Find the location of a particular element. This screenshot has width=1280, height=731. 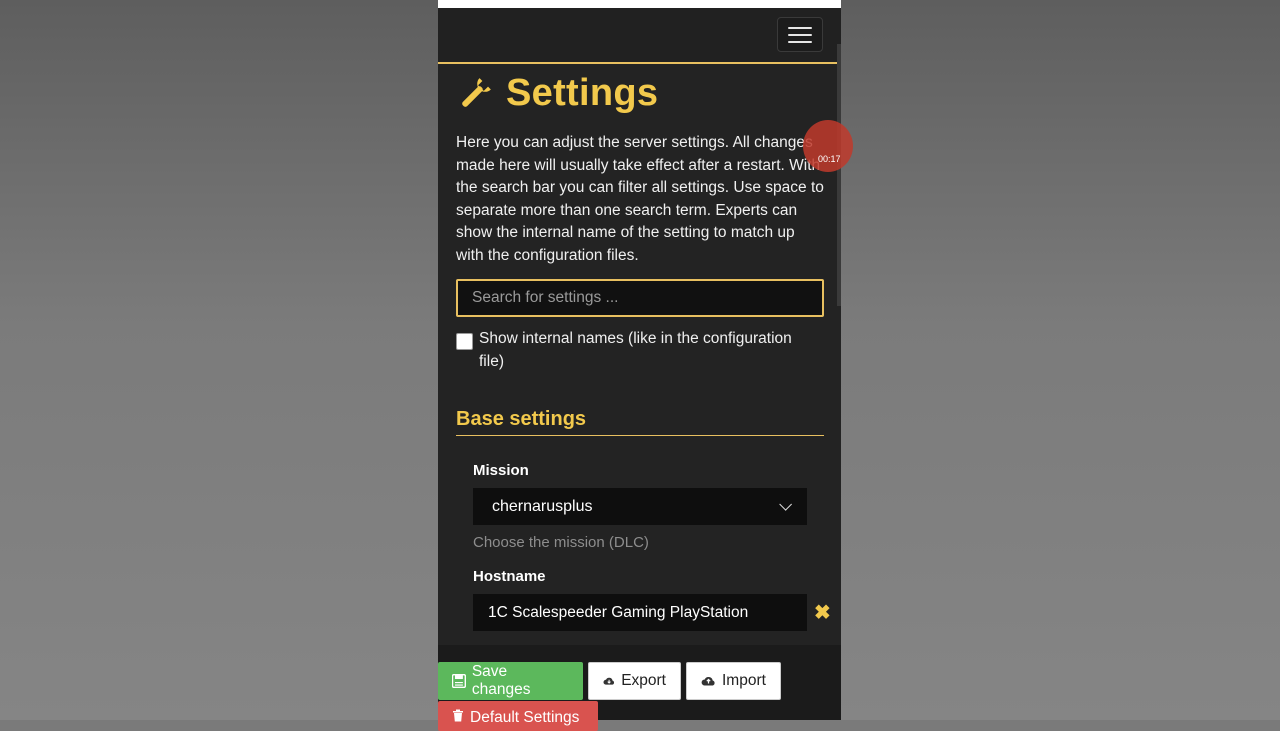

hostname-value: 1C Scalespeeder Gaming PlayStation is located at coordinates (618, 613).